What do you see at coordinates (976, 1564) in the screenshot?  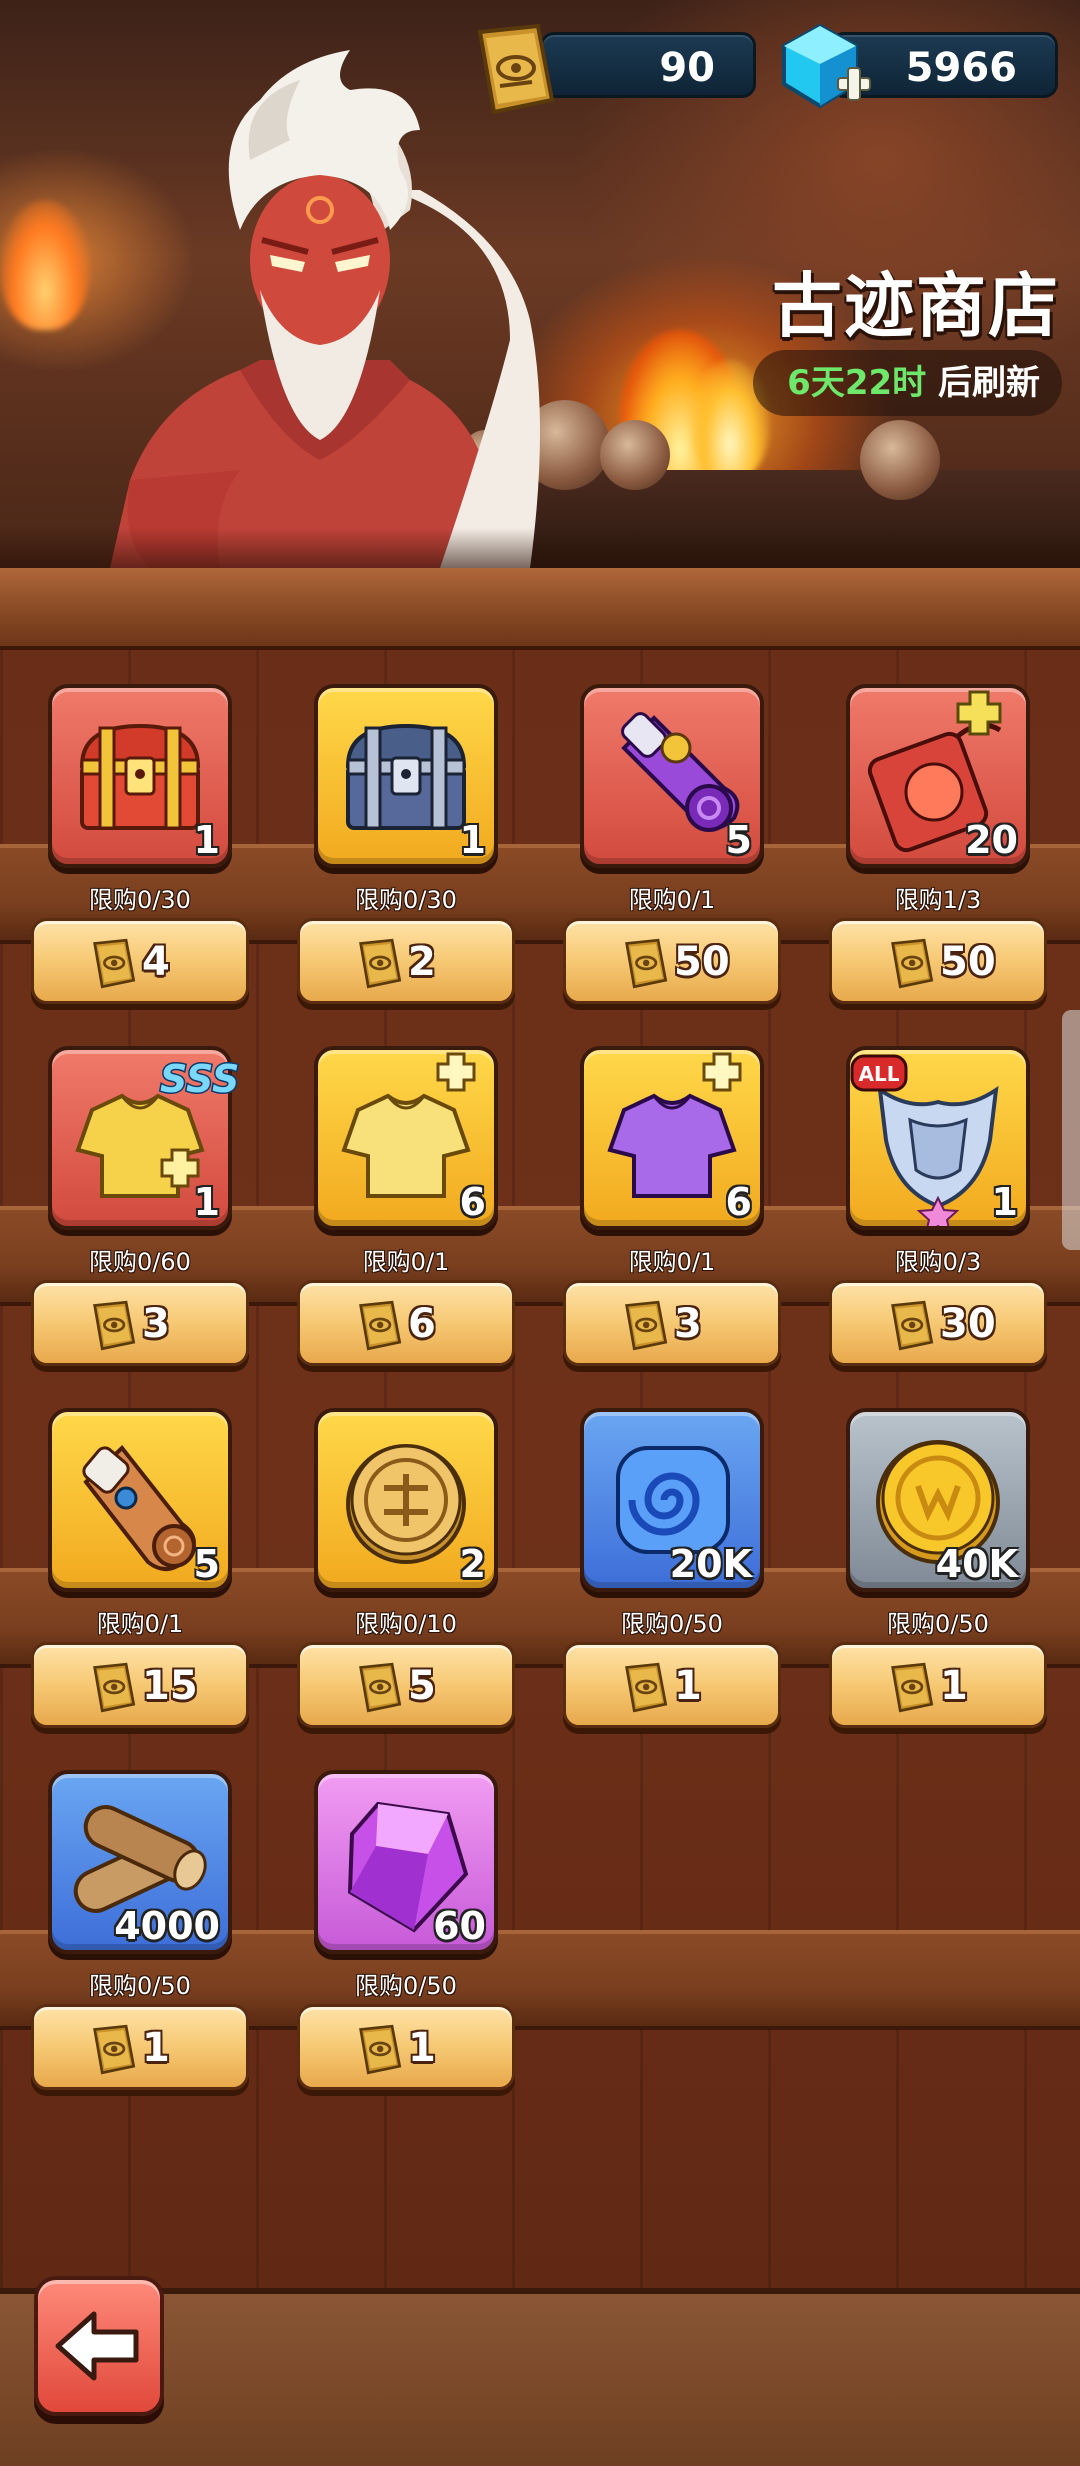 I see `item-qty: 40K` at bounding box center [976, 1564].